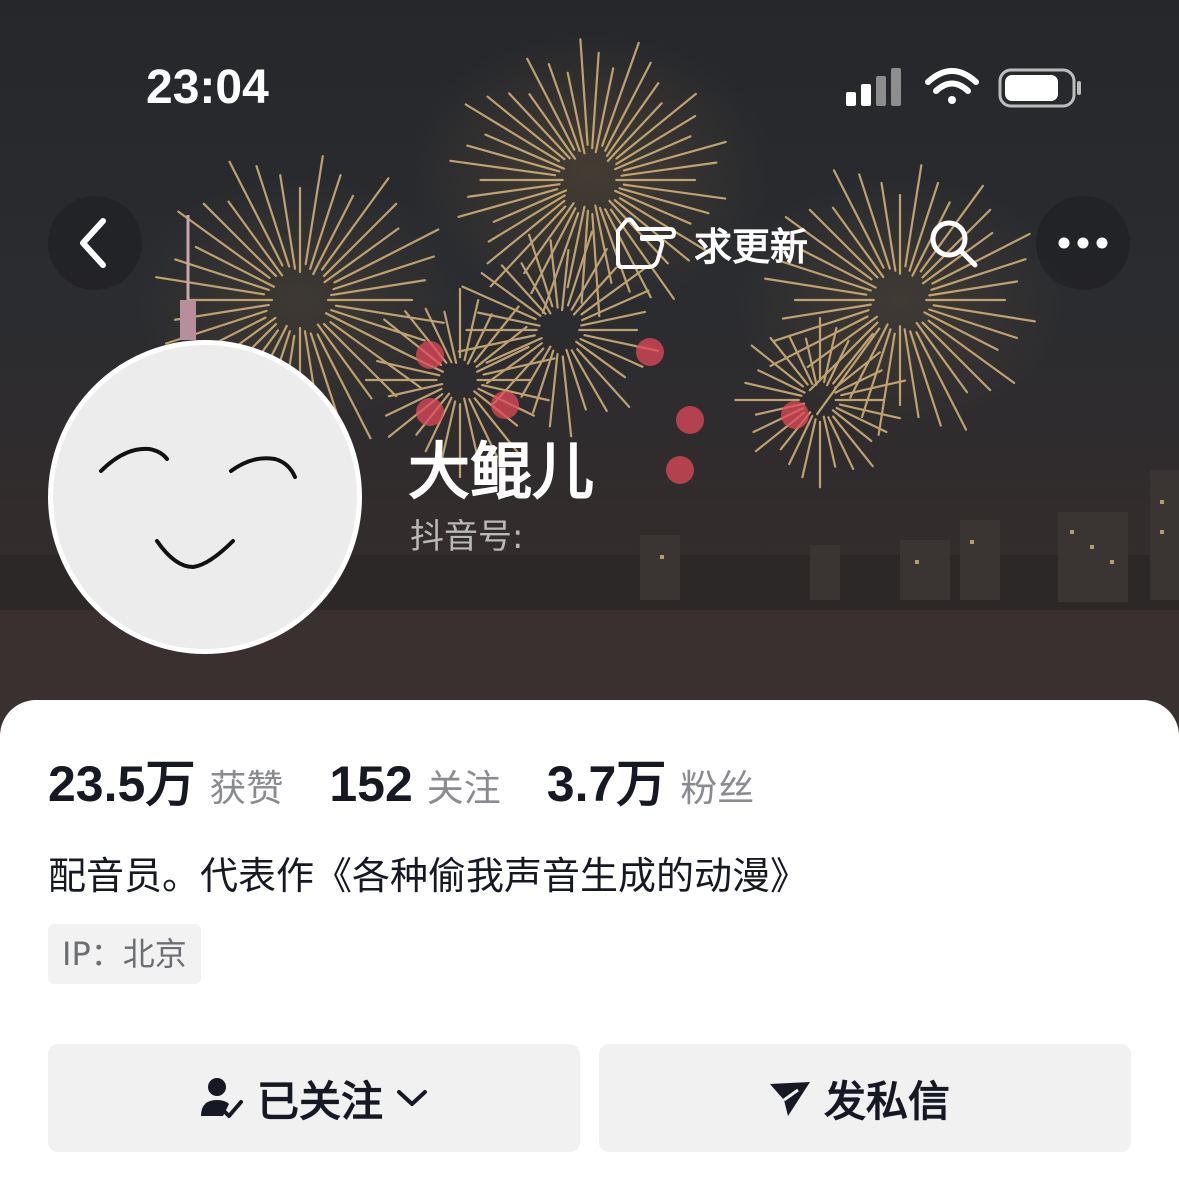  I want to click on ip-location-tag: IP：北京, so click(124, 954).